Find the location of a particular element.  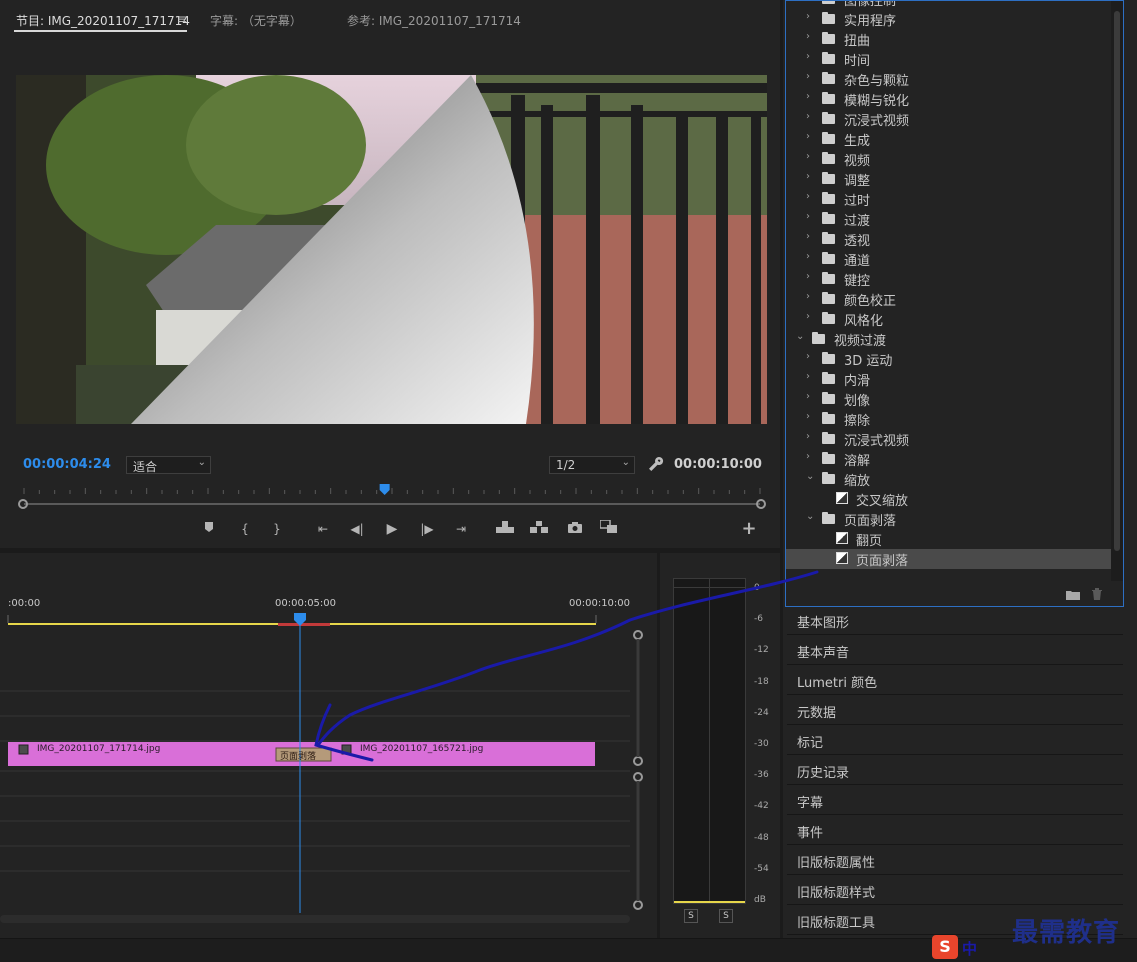

wrench-icon is located at coordinates (656, 464).